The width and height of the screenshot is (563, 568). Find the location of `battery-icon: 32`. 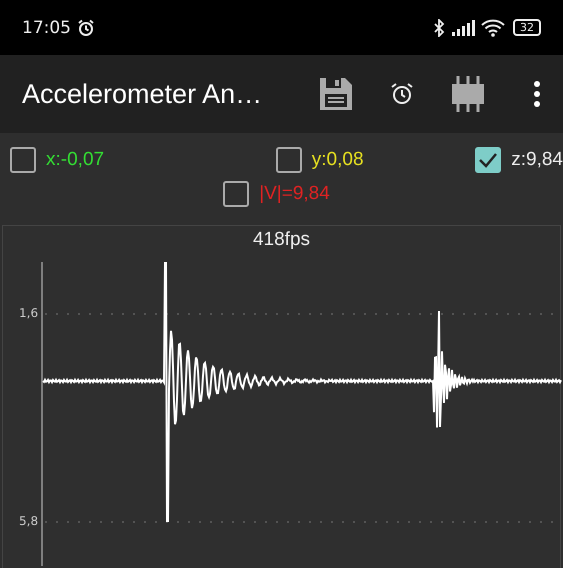

battery-icon: 32 is located at coordinates (527, 27).